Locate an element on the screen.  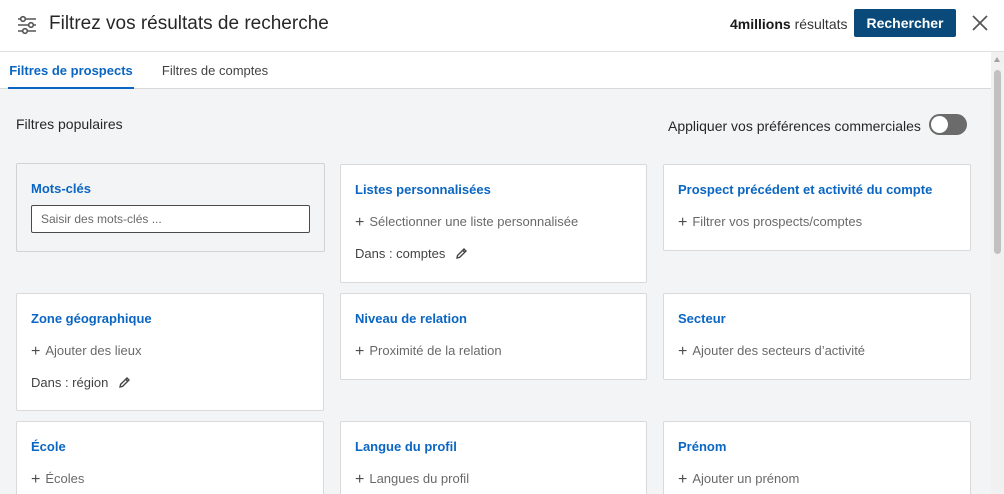
card-title: Listes personnalisées is located at coordinates (423, 189).